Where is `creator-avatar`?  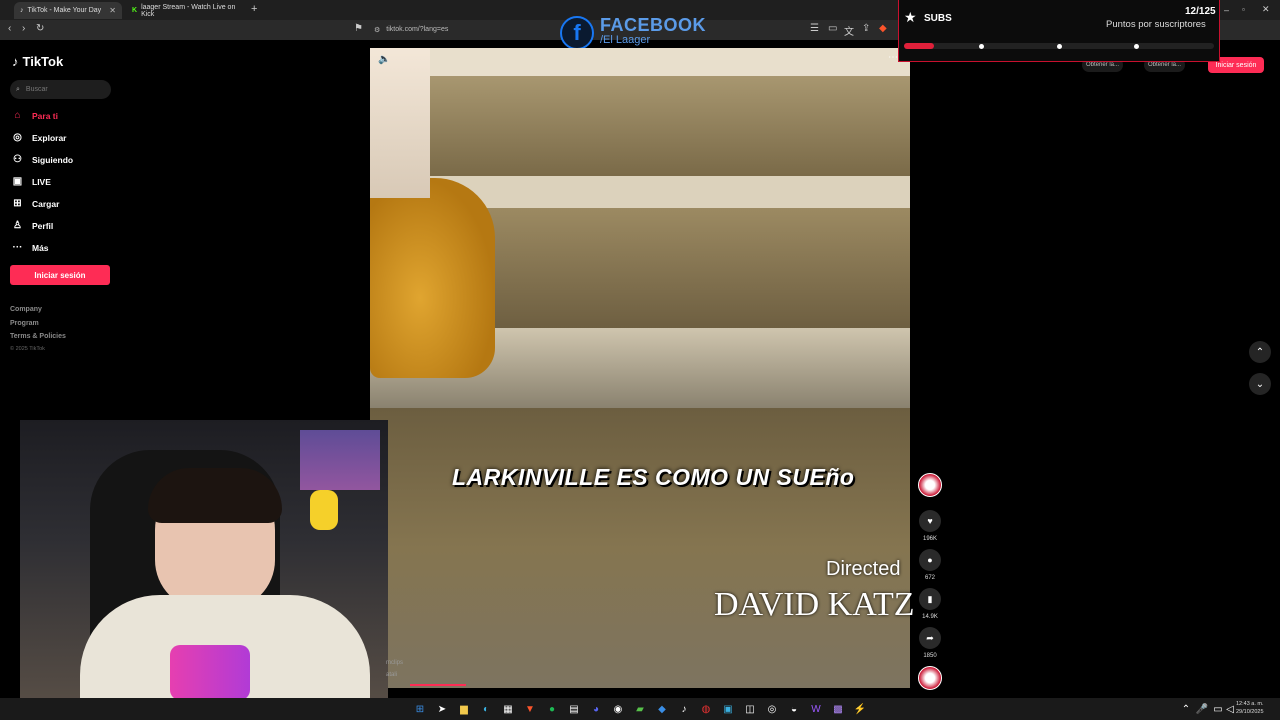 creator-avatar is located at coordinates (930, 485).